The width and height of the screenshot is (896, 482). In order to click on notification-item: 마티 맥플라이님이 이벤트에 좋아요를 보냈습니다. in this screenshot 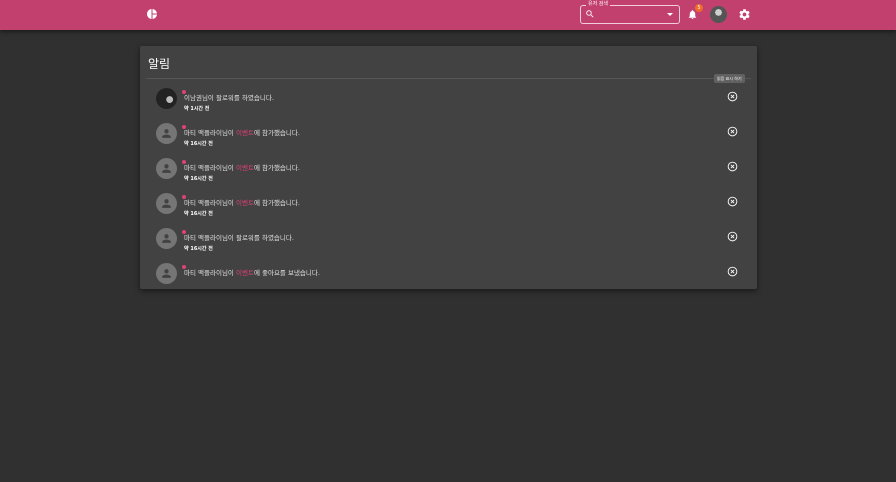, I will do `click(448, 272)`.